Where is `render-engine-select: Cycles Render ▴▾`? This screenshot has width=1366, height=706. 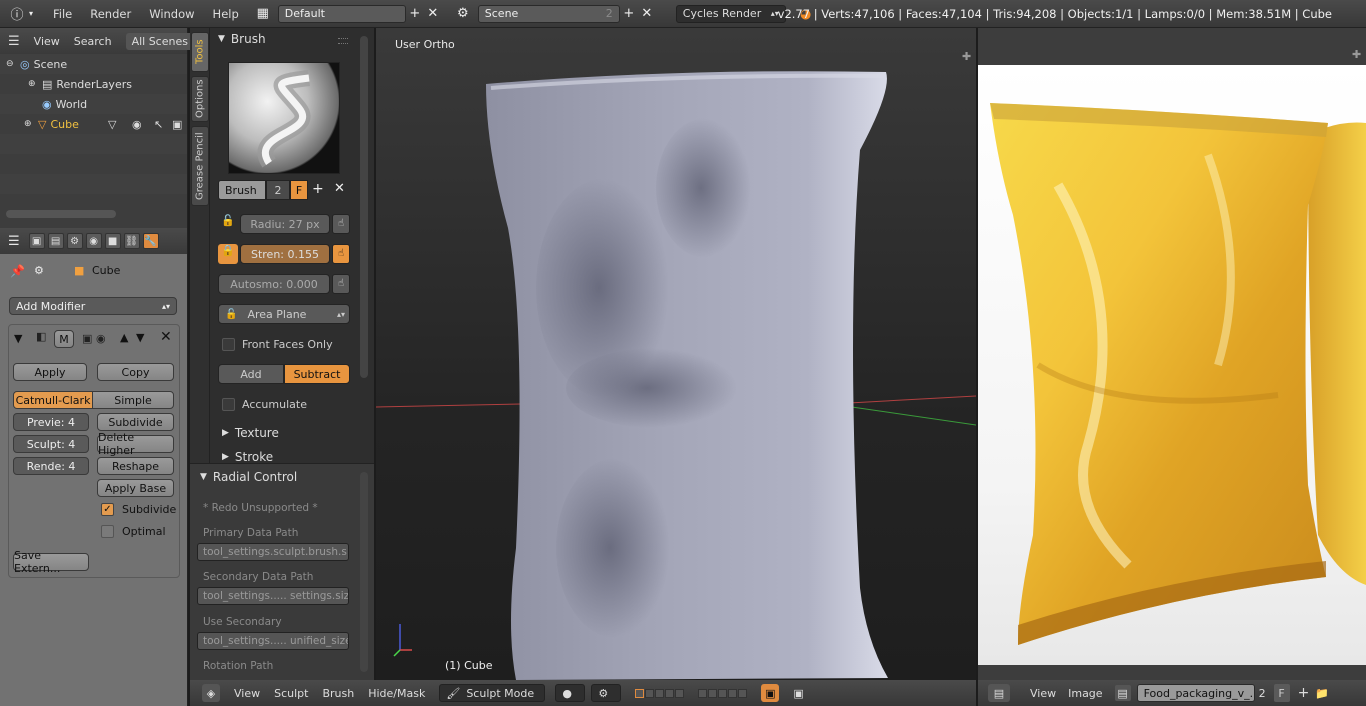 render-engine-select: Cycles Render ▴▾ is located at coordinates (730, 13).